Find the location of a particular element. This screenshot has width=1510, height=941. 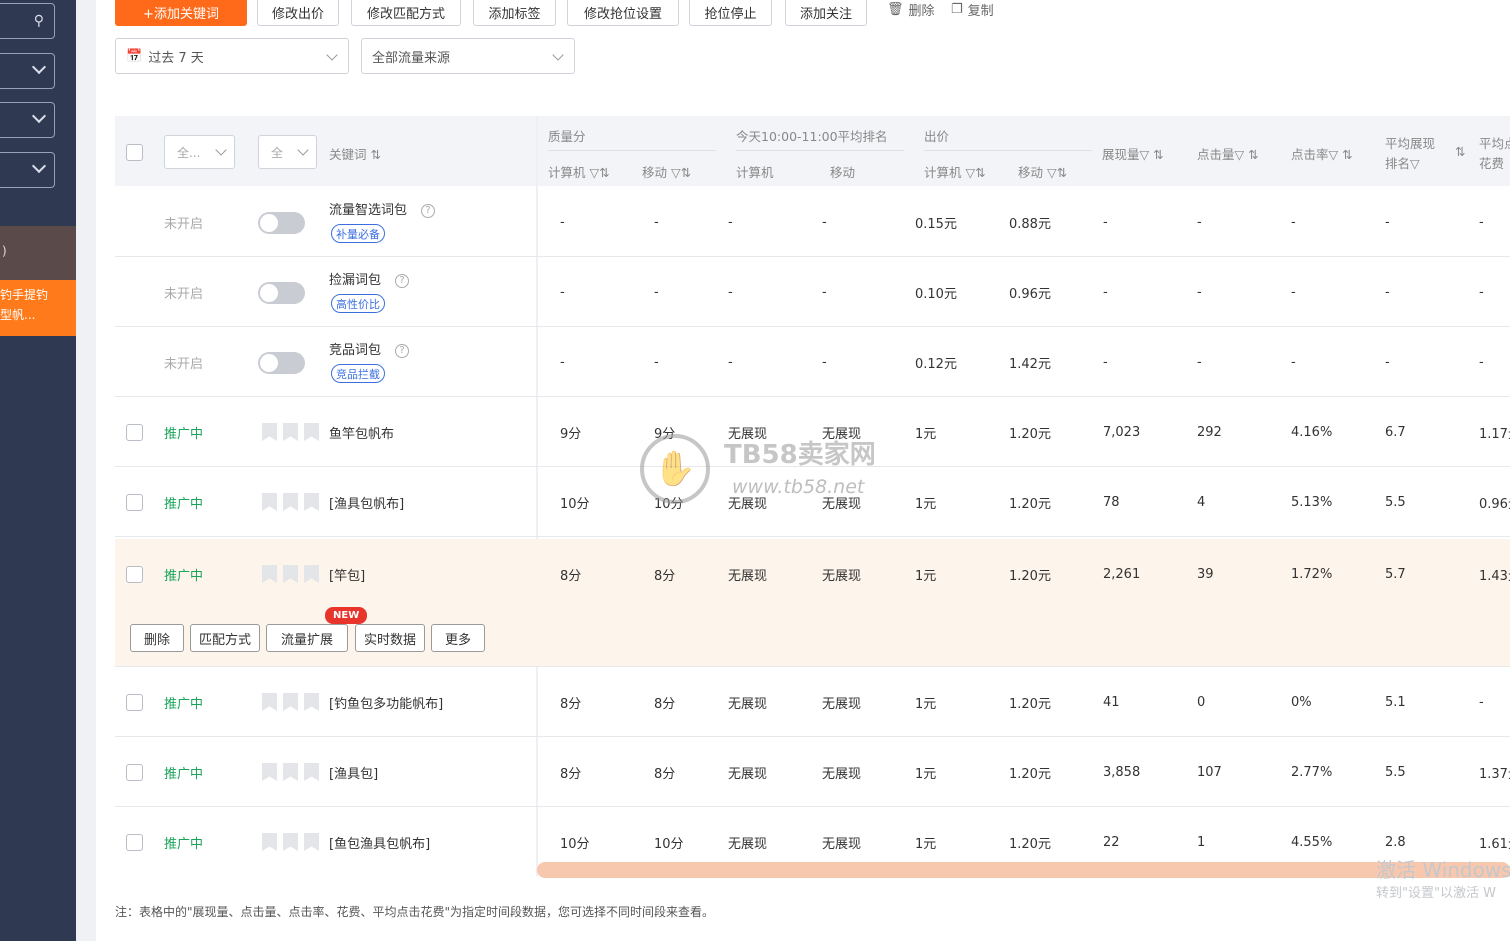

col-keyword-label: 关键词 is located at coordinates (348, 154).